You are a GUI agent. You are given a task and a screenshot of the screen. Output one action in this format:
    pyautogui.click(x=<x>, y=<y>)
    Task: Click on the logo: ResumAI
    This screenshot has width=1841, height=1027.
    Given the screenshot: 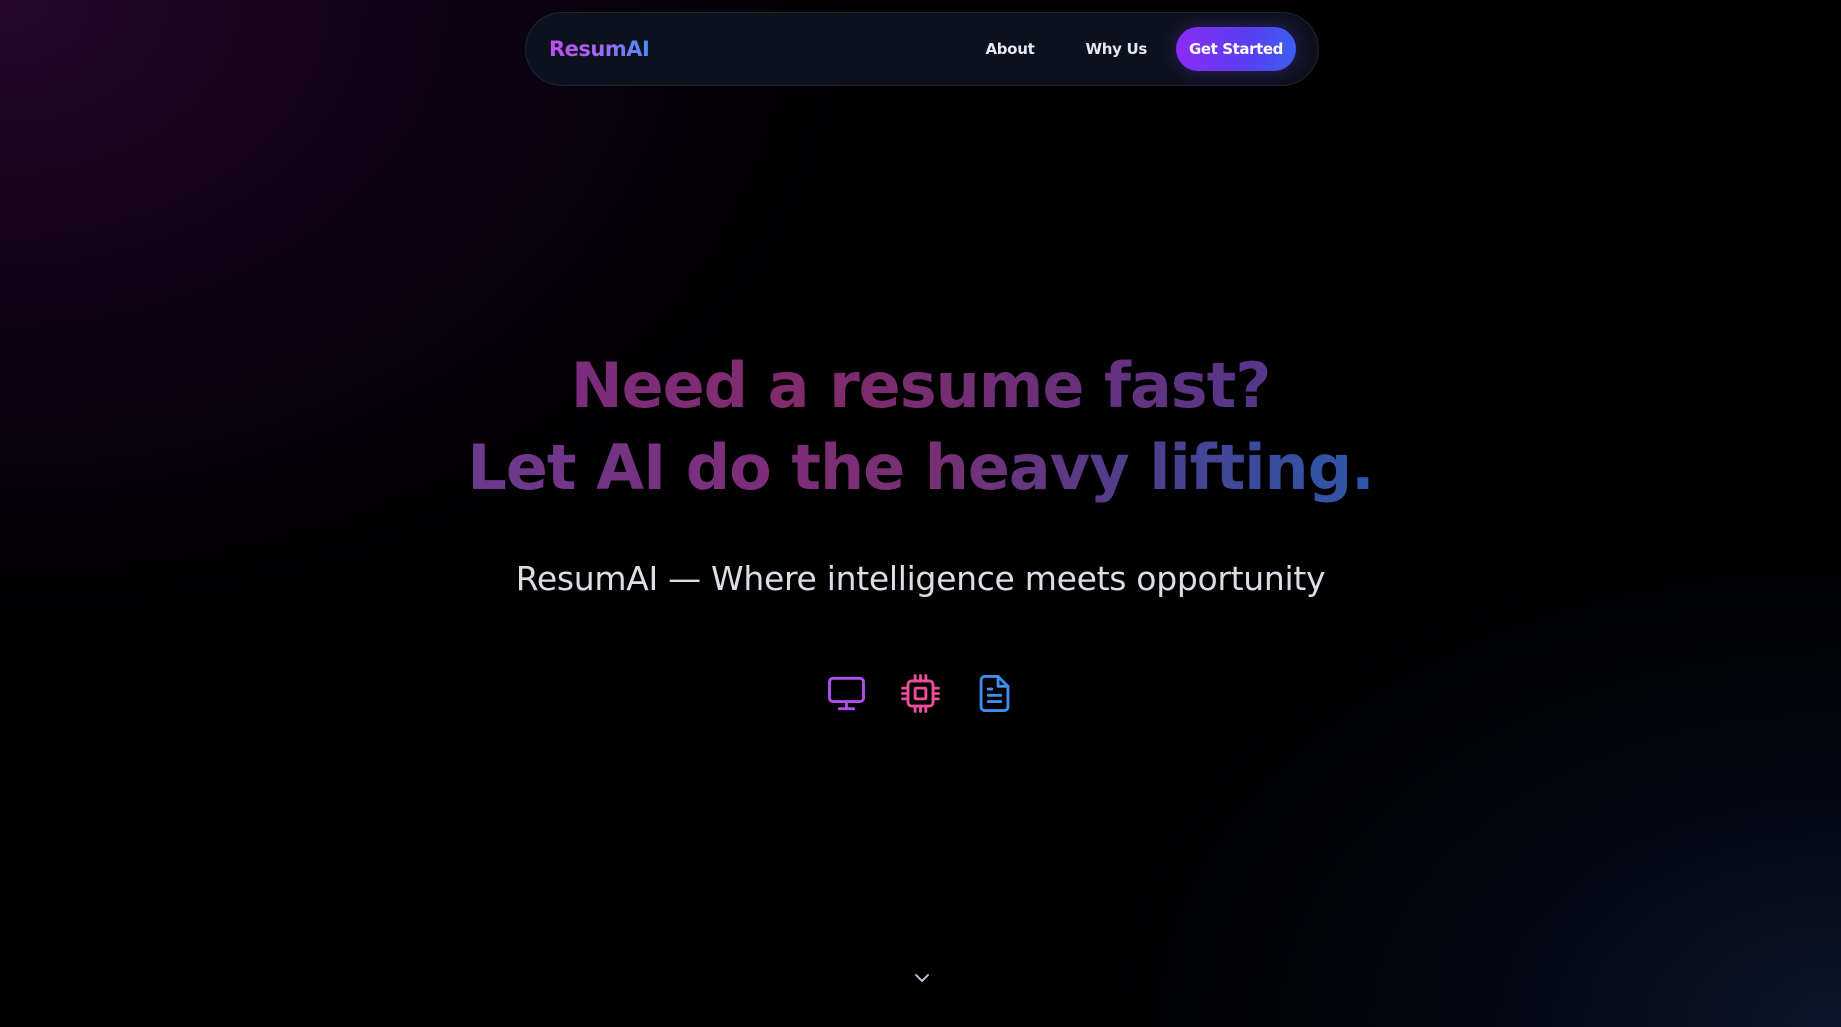 What is the action you would take?
    pyautogui.click(x=599, y=49)
    